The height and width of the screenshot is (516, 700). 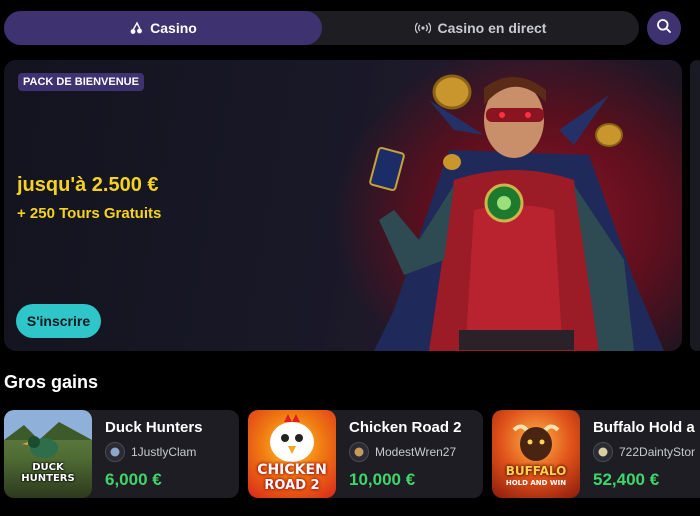 I want to click on win-user: 722DaintyStor, so click(x=644, y=452).